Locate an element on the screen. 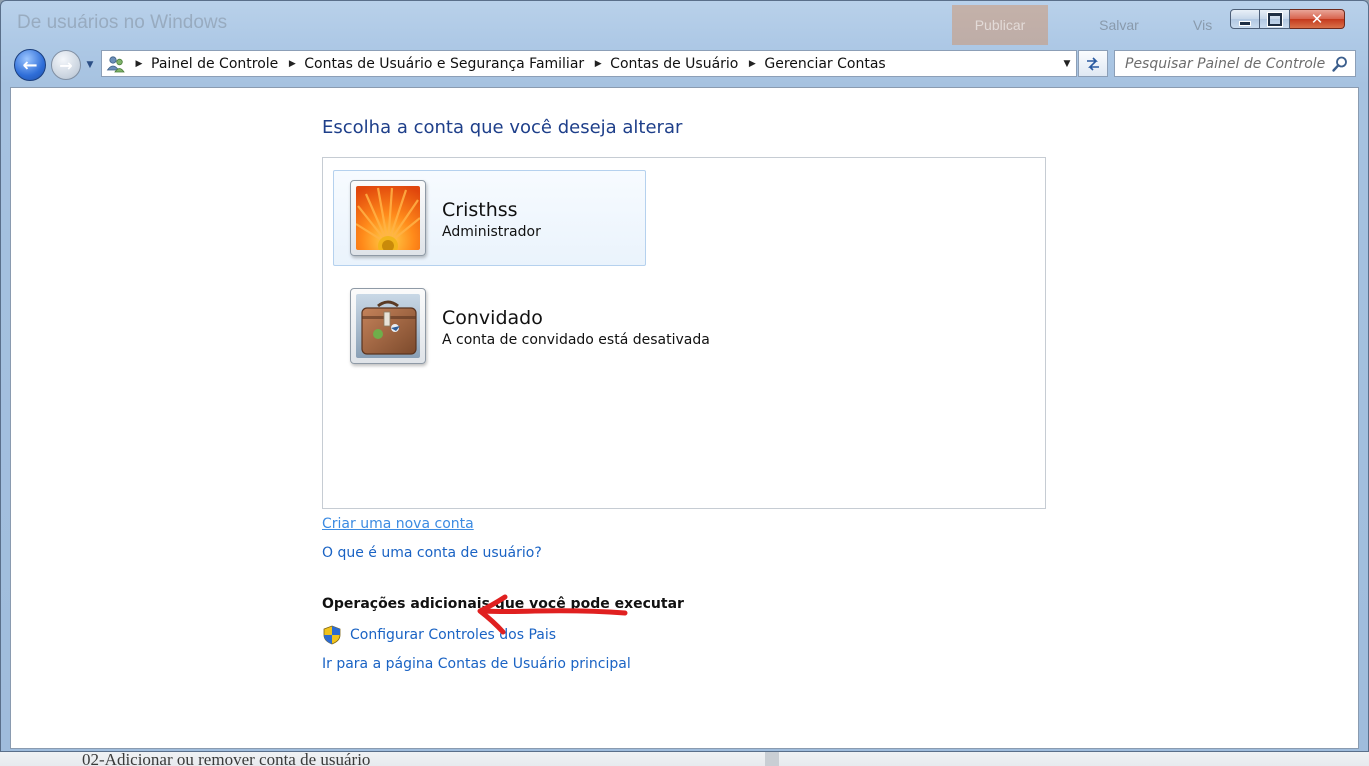  breadcrumb-control-panel: Painel de Controle is located at coordinates (214, 64).